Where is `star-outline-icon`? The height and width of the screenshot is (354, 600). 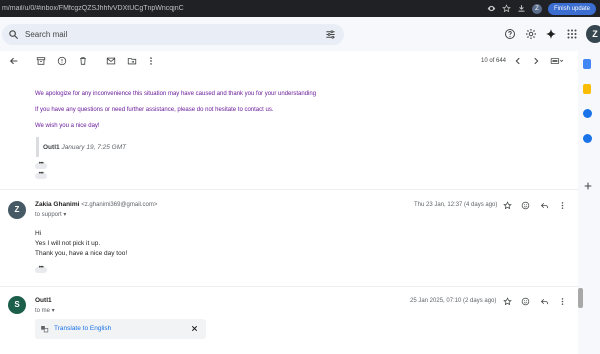
star-outline-icon is located at coordinates (506, 8).